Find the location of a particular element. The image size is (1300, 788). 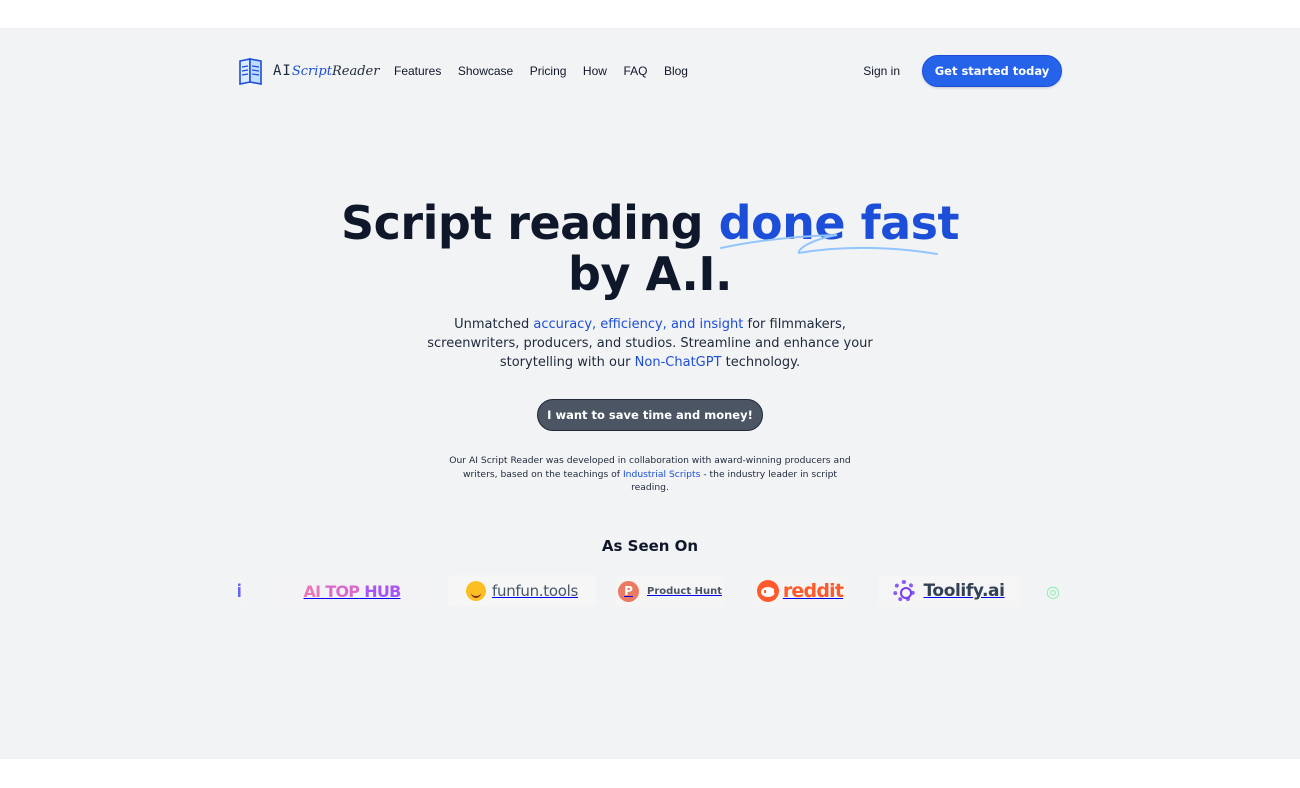

hero-title: Script reading done fast by A.I. is located at coordinates (650, 249).